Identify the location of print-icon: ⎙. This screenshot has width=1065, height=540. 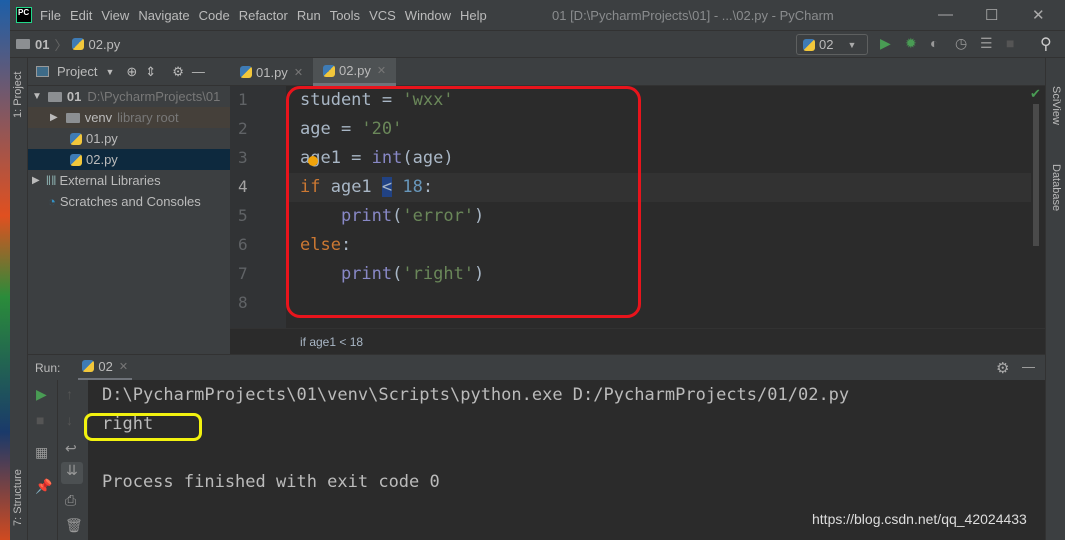
(70, 500).